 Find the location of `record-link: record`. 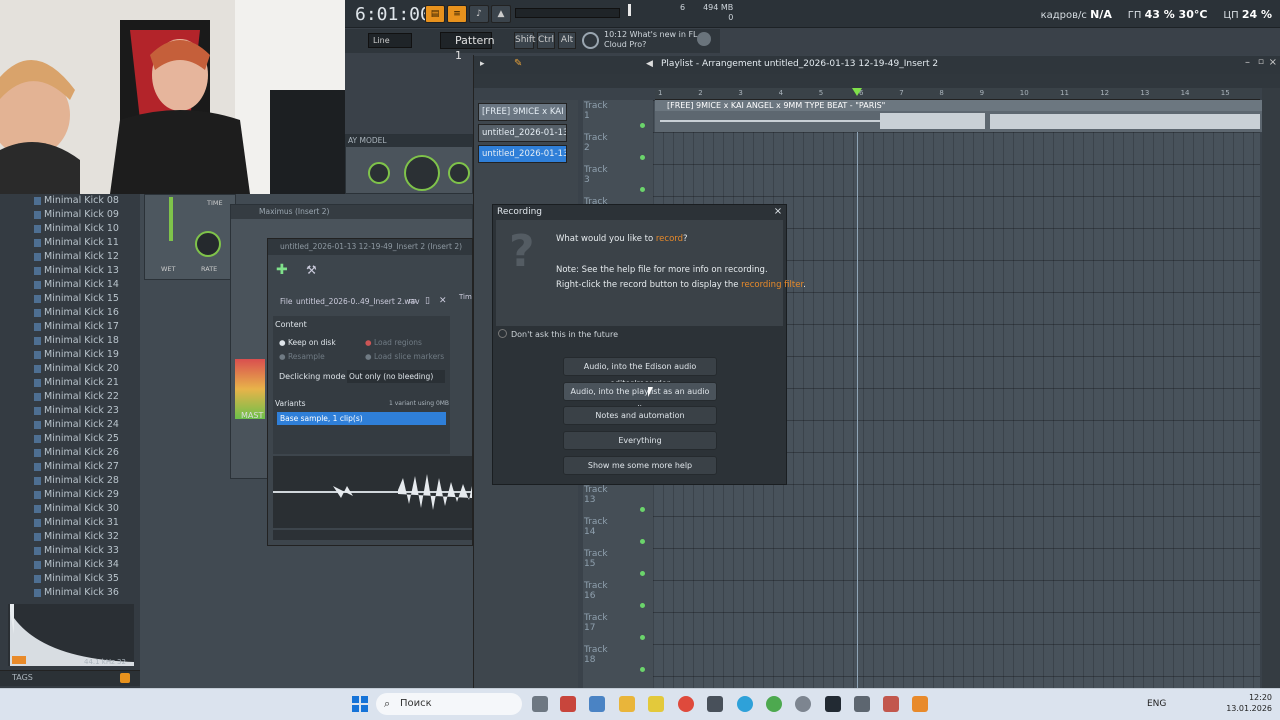

record-link: record is located at coordinates (669, 239).